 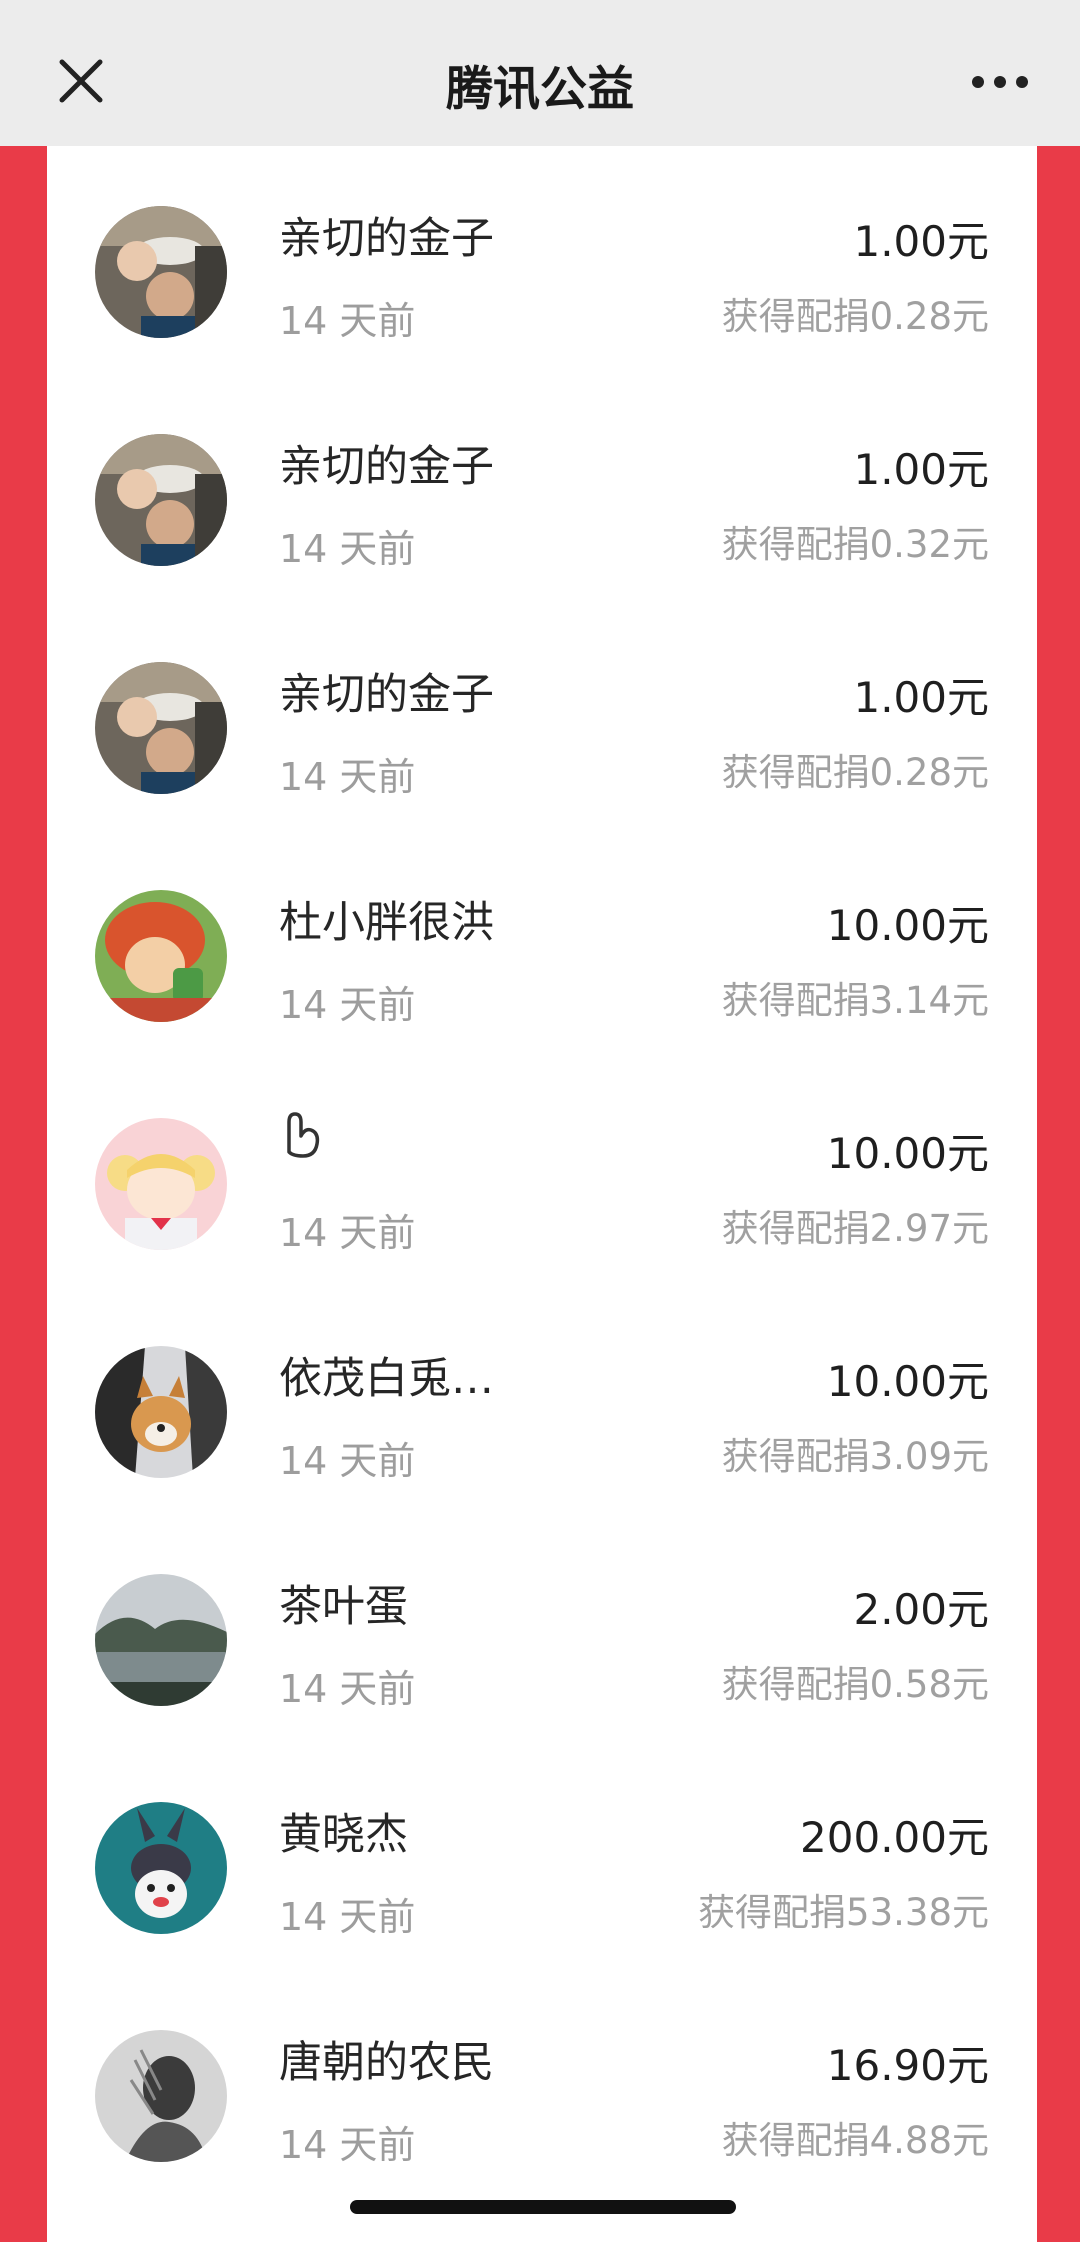 I want to click on matched-donation: 获得配捐53.38元, so click(x=843, y=1912).